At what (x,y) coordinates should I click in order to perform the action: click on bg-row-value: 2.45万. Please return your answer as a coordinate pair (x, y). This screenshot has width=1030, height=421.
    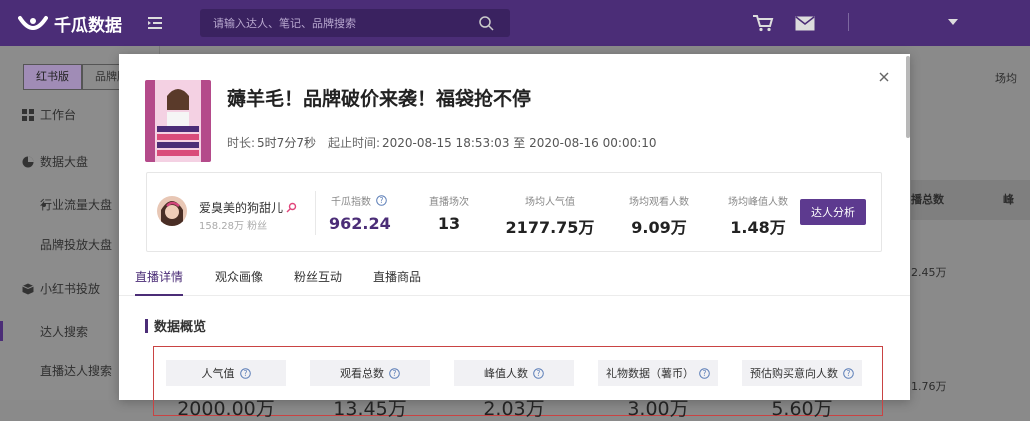
    Looking at the image, I should click on (929, 272).